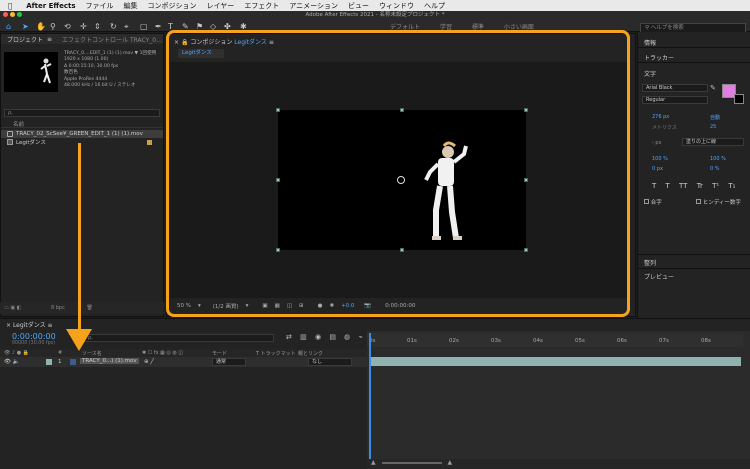 The image size is (750, 469). What do you see at coordinates (172, 6) in the screenshot?
I see `menu-composition: コンポジション` at bounding box center [172, 6].